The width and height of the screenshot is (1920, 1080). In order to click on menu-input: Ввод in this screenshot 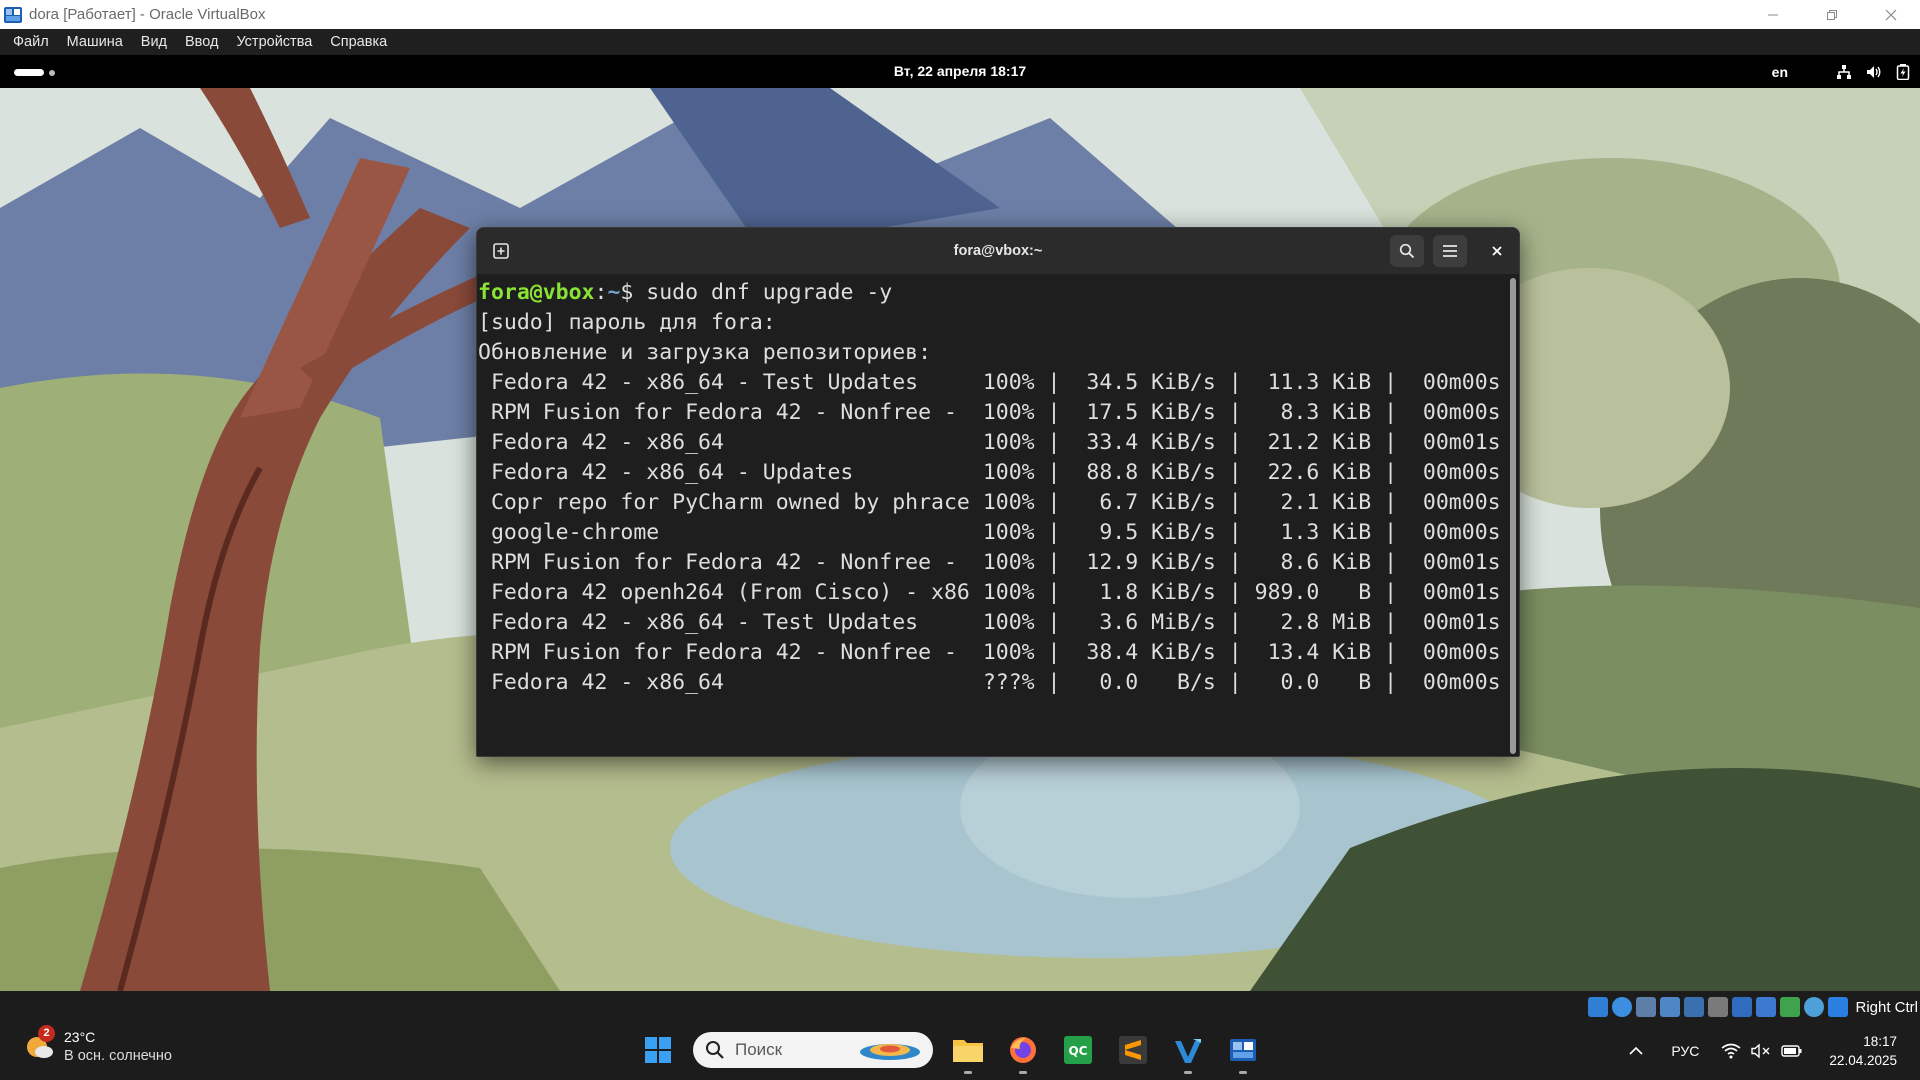, I will do `click(201, 42)`.